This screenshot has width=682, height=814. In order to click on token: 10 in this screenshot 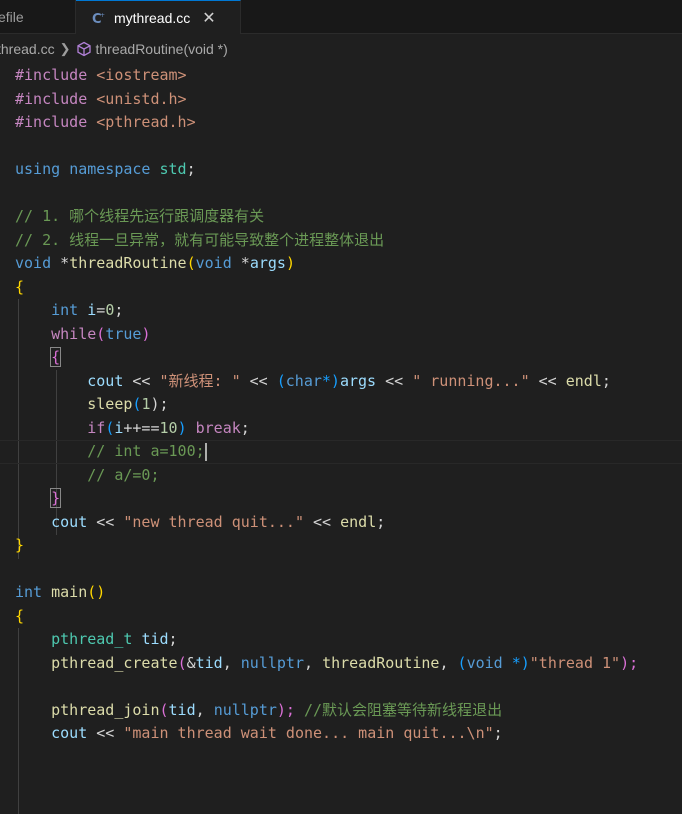, I will do `click(168, 427)`.